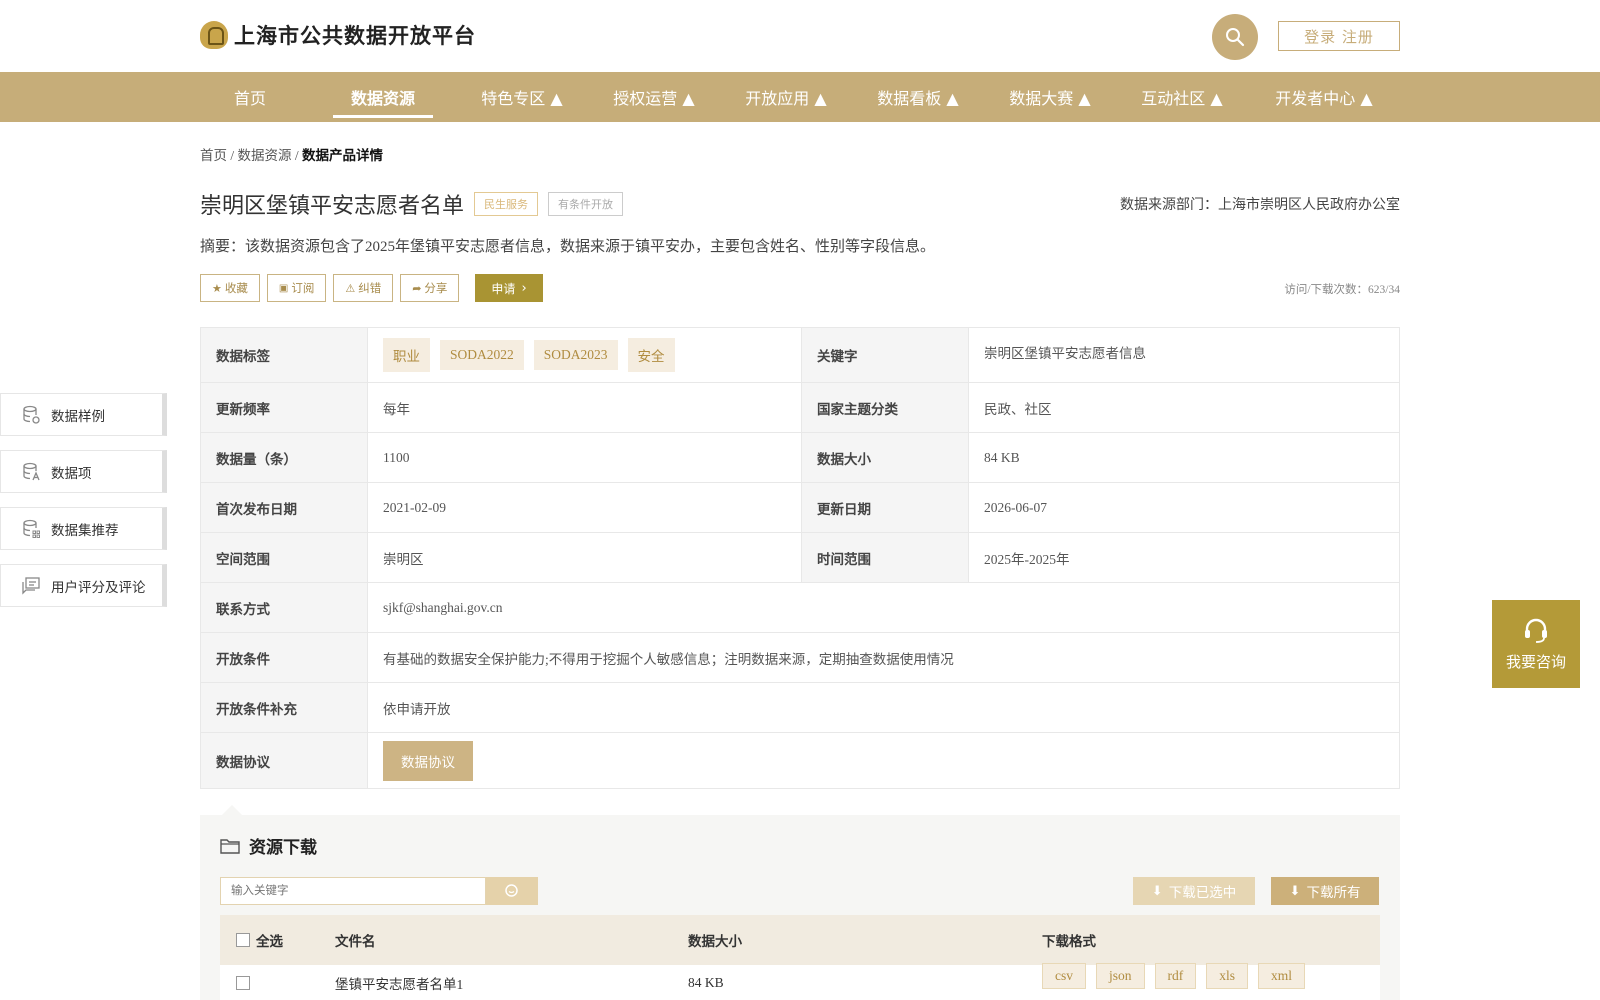  Describe the element at coordinates (918, 97) in the screenshot. I see `nav-data-dashboard: 数据看板 ▲` at that location.